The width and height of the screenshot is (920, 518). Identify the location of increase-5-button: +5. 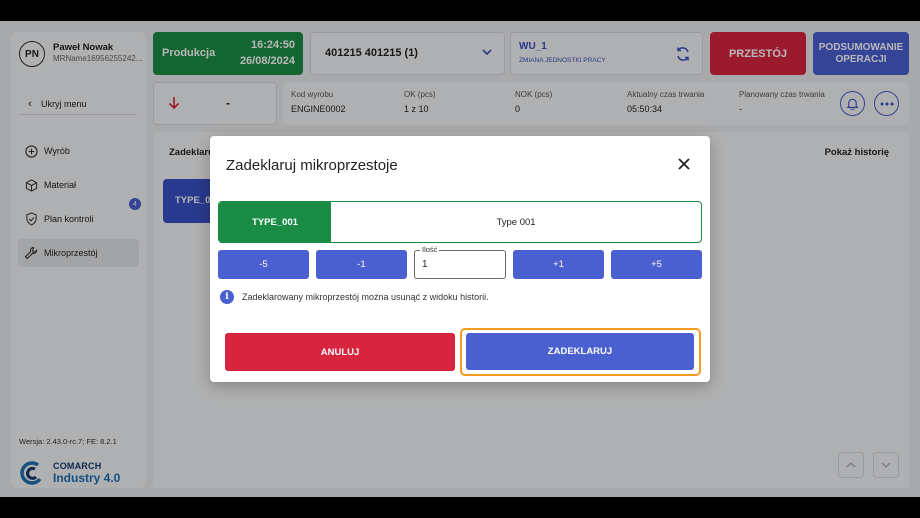
(656, 264).